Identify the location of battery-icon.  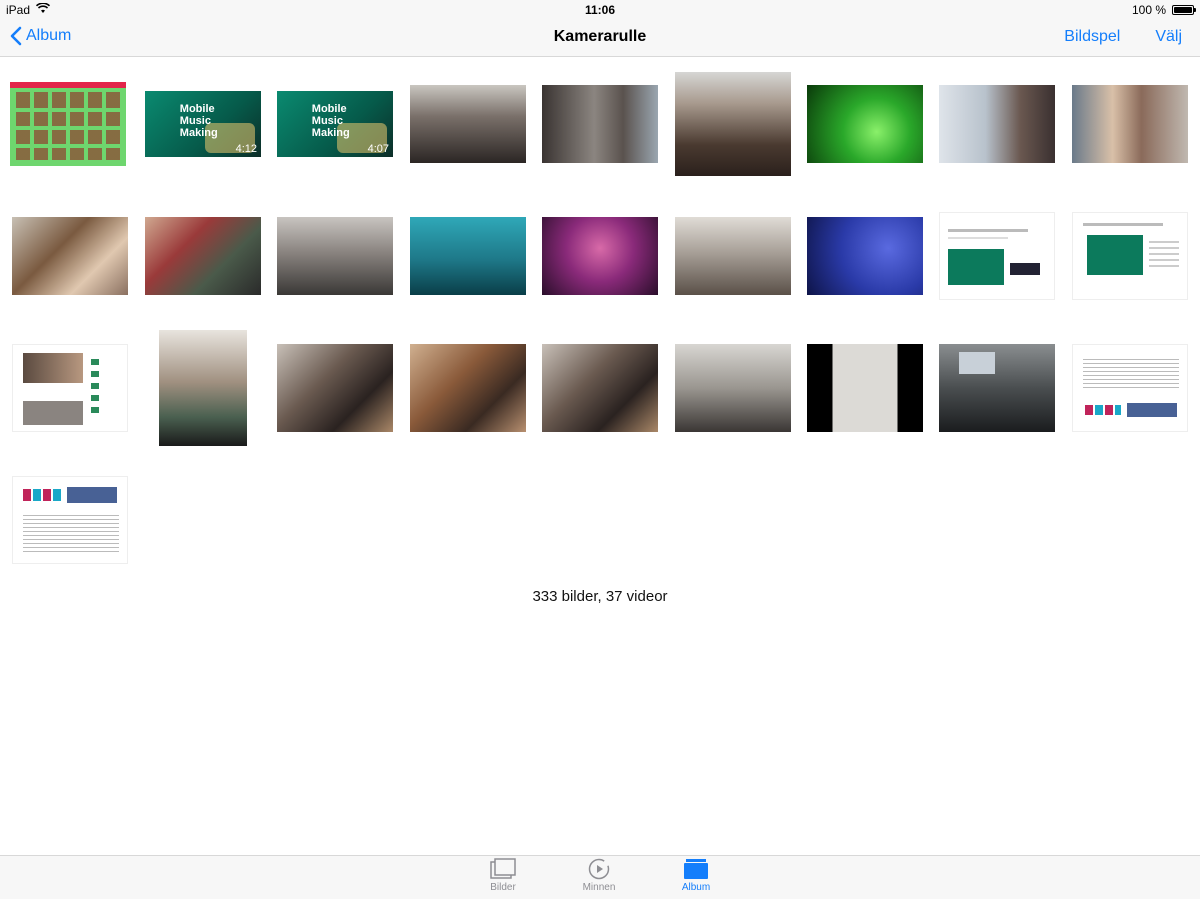
(1184, 10).